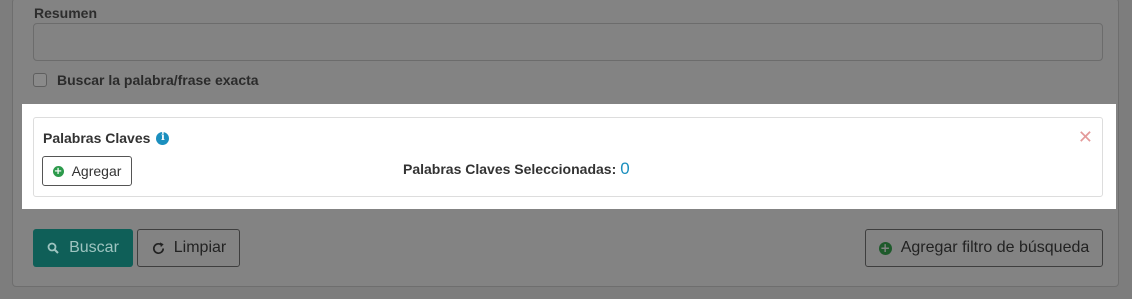  Describe the element at coordinates (995, 247) in the screenshot. I see `add-filter-label: Agregar filtro de búsqueda` at that location.